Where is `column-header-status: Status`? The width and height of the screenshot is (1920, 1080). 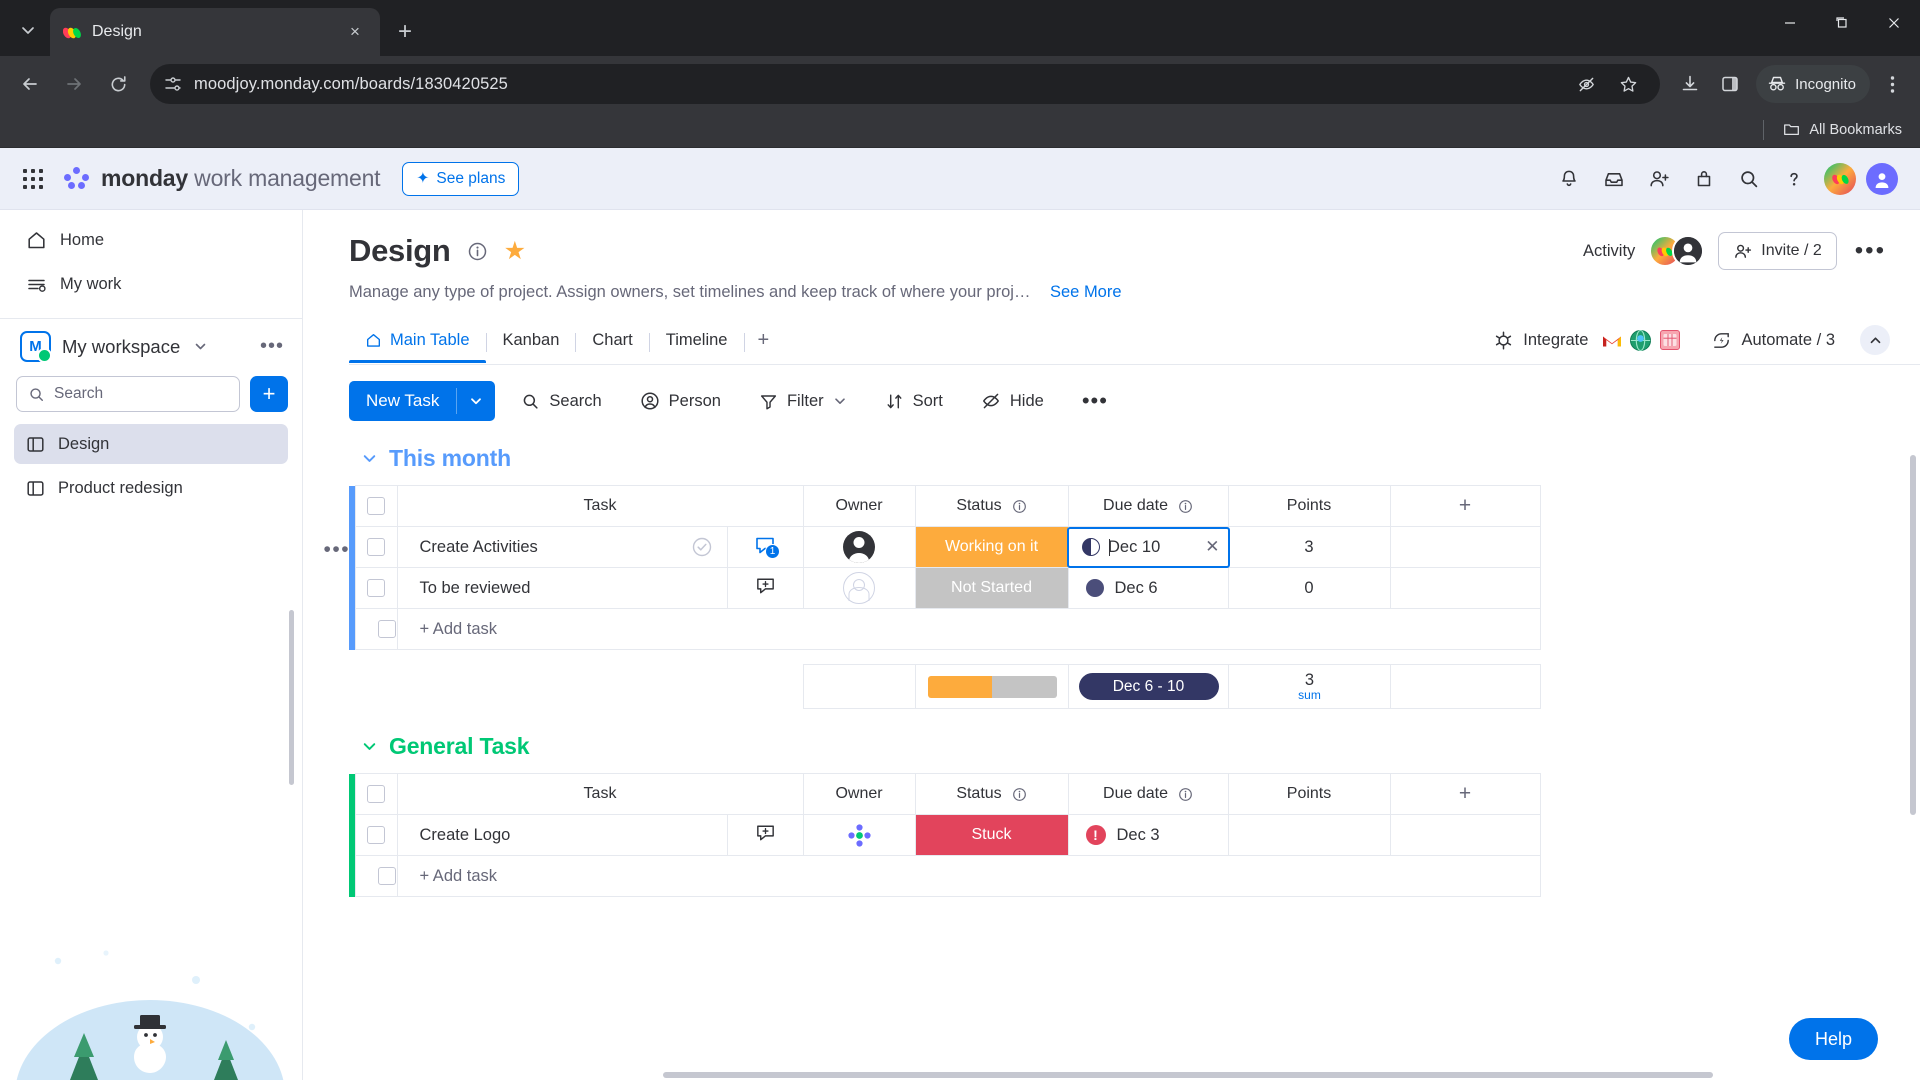 column-header-status: Status is located at coordinates (991, 506).